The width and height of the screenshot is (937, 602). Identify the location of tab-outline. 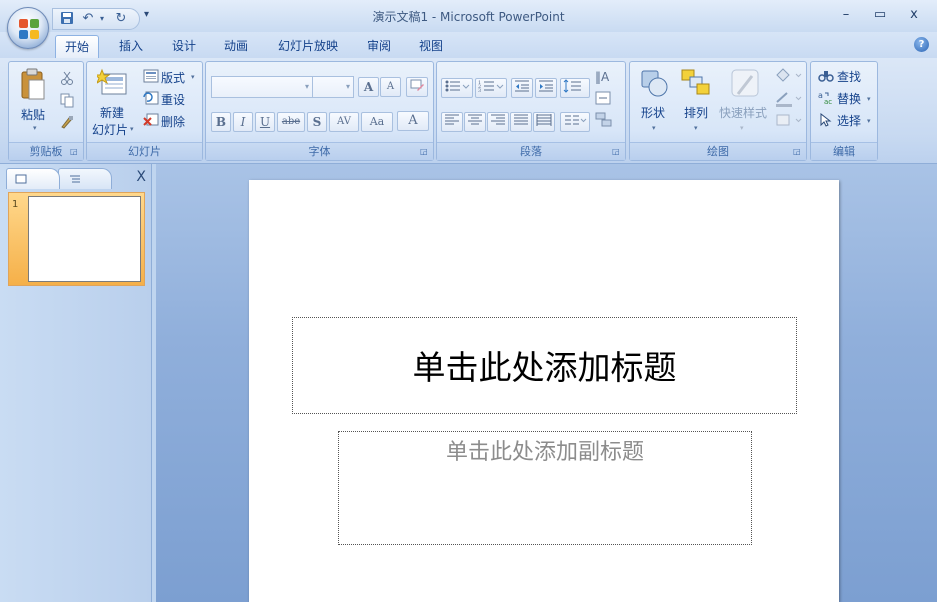
(85, 178).